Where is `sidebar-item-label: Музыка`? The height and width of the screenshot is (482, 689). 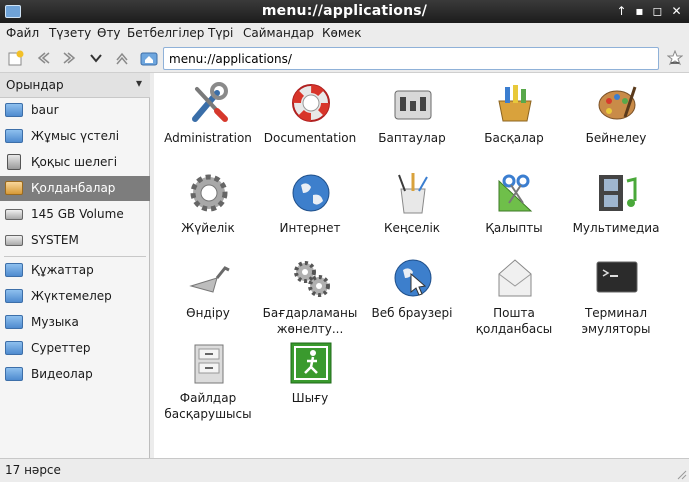 sidebar-item-label: Музыка is located at coordinates (55, 322).